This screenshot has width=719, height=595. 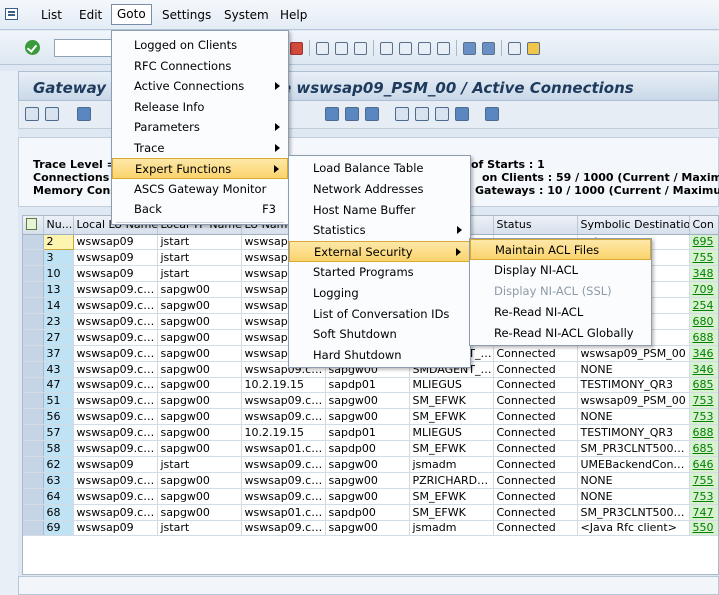 What do you see at coordinates (379, 293) in the screenshot?
I see `menu-item-logging: Logging` at bounding box center [379, 293].